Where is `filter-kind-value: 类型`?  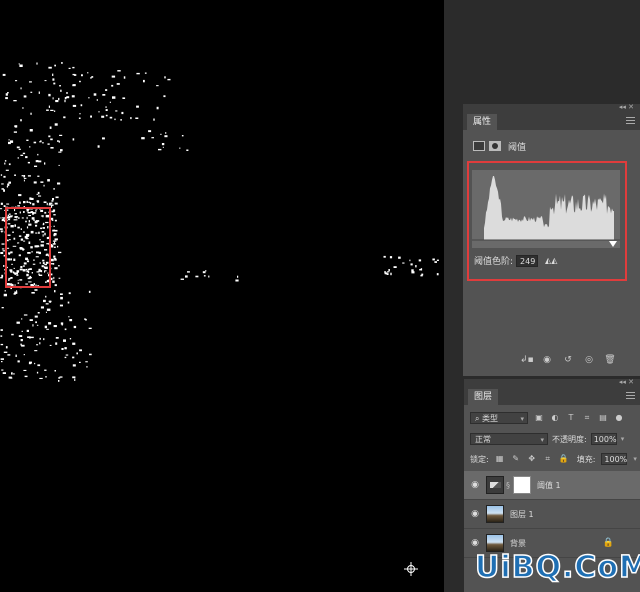 filter-kind-value: 类型 is located at coordinates (490, 418).